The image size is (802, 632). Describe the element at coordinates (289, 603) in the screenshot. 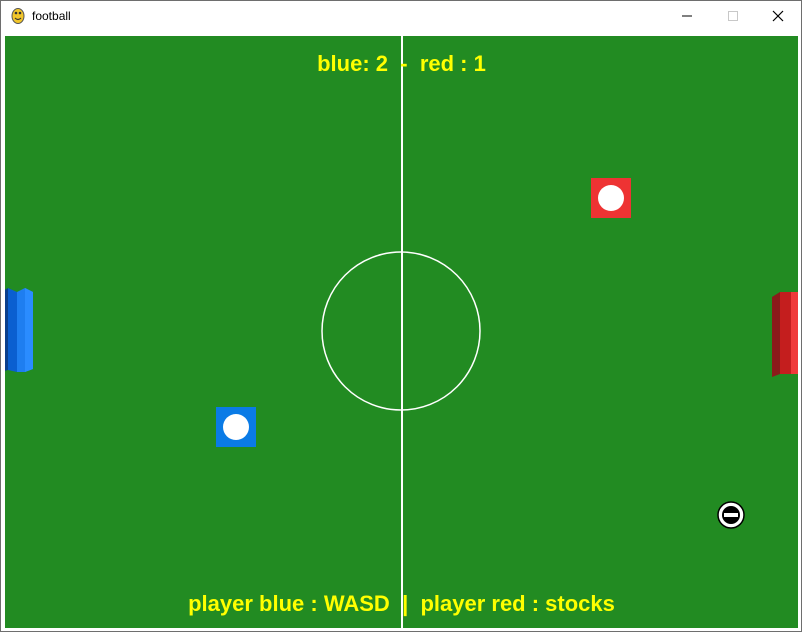

I see `blue-controls-text: player blue : WASD` at that location.